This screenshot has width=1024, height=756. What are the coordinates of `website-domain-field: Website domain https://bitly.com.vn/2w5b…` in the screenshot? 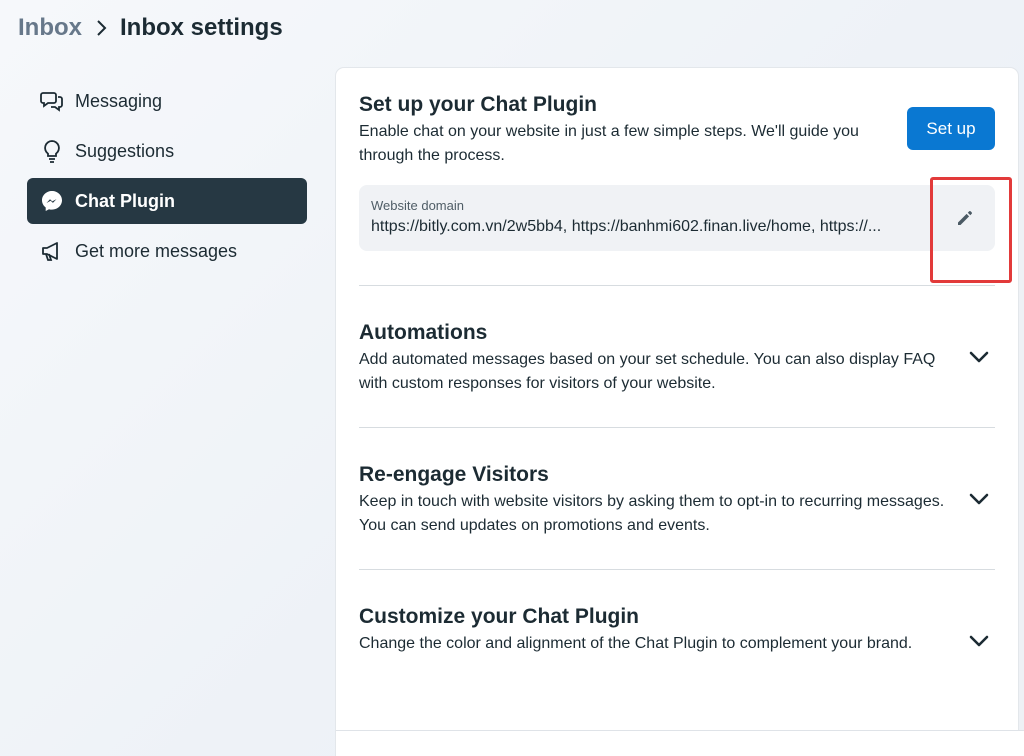 It's located at (677, 218).